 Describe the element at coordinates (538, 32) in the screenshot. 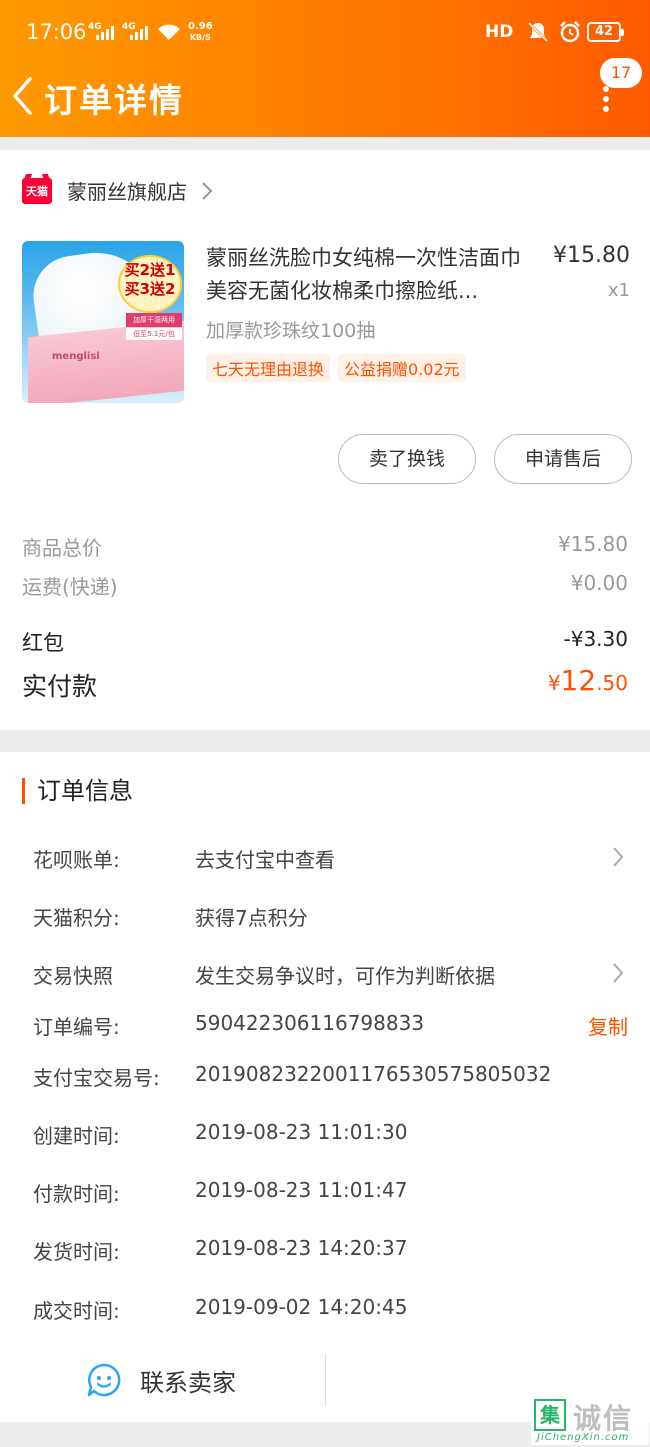

I see `mute-icon` at that location.